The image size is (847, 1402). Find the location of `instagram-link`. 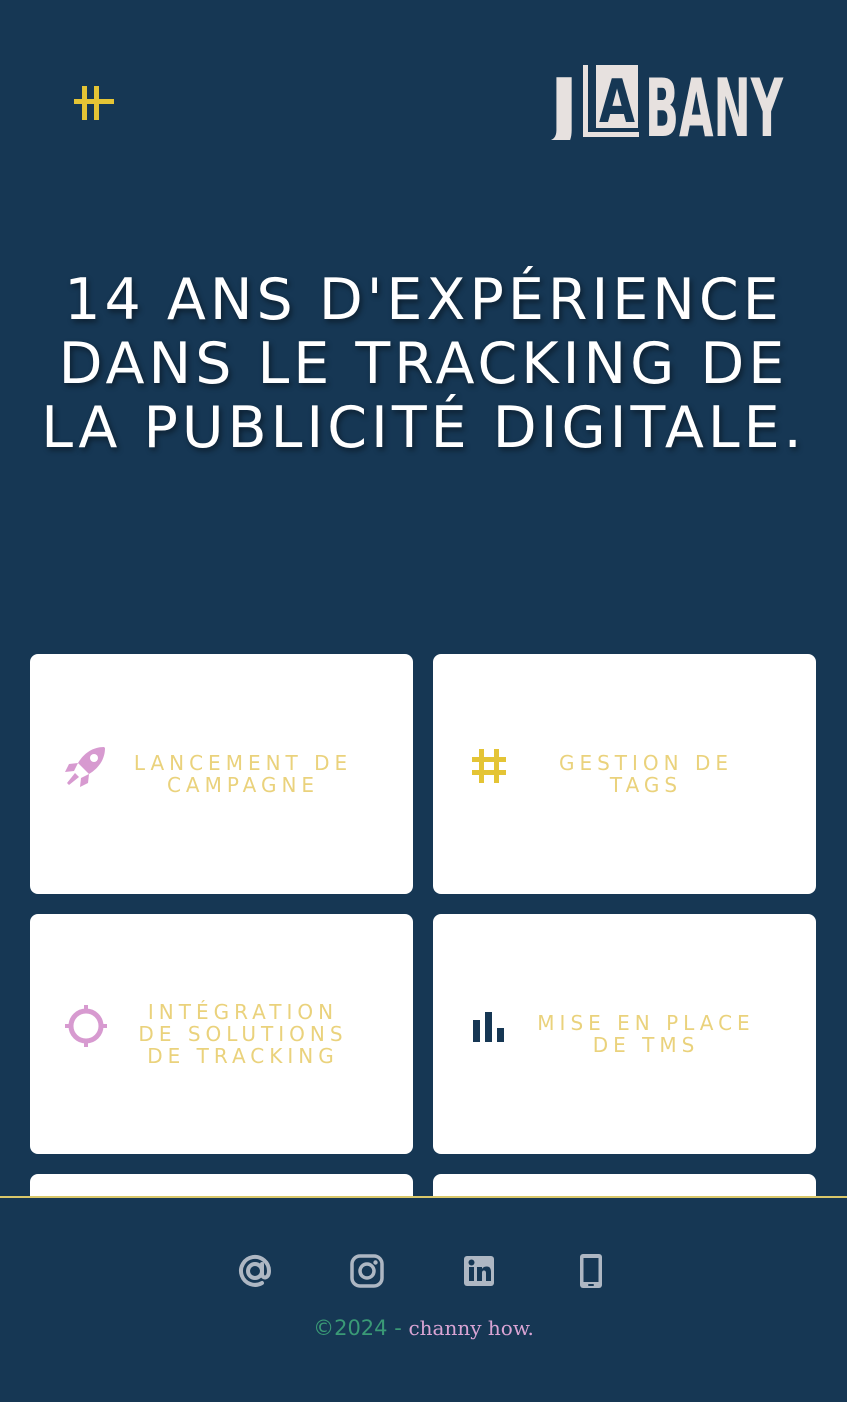

instagram-link is located at coordinates (367, 1271).